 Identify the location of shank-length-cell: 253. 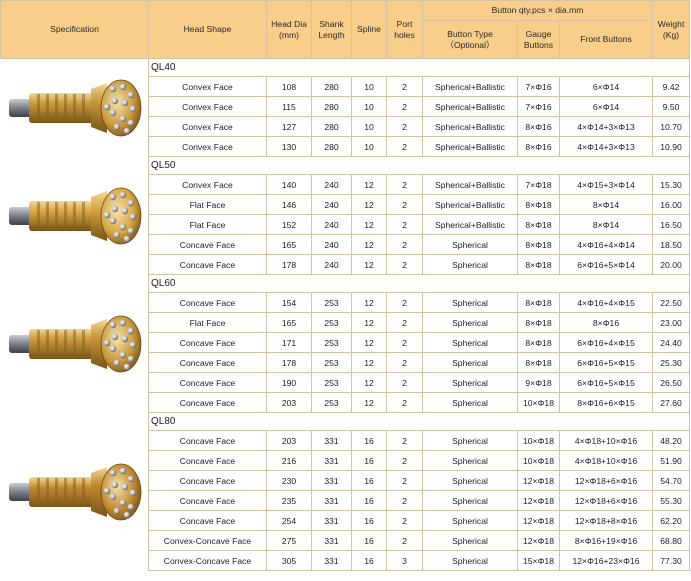
(331, 362).